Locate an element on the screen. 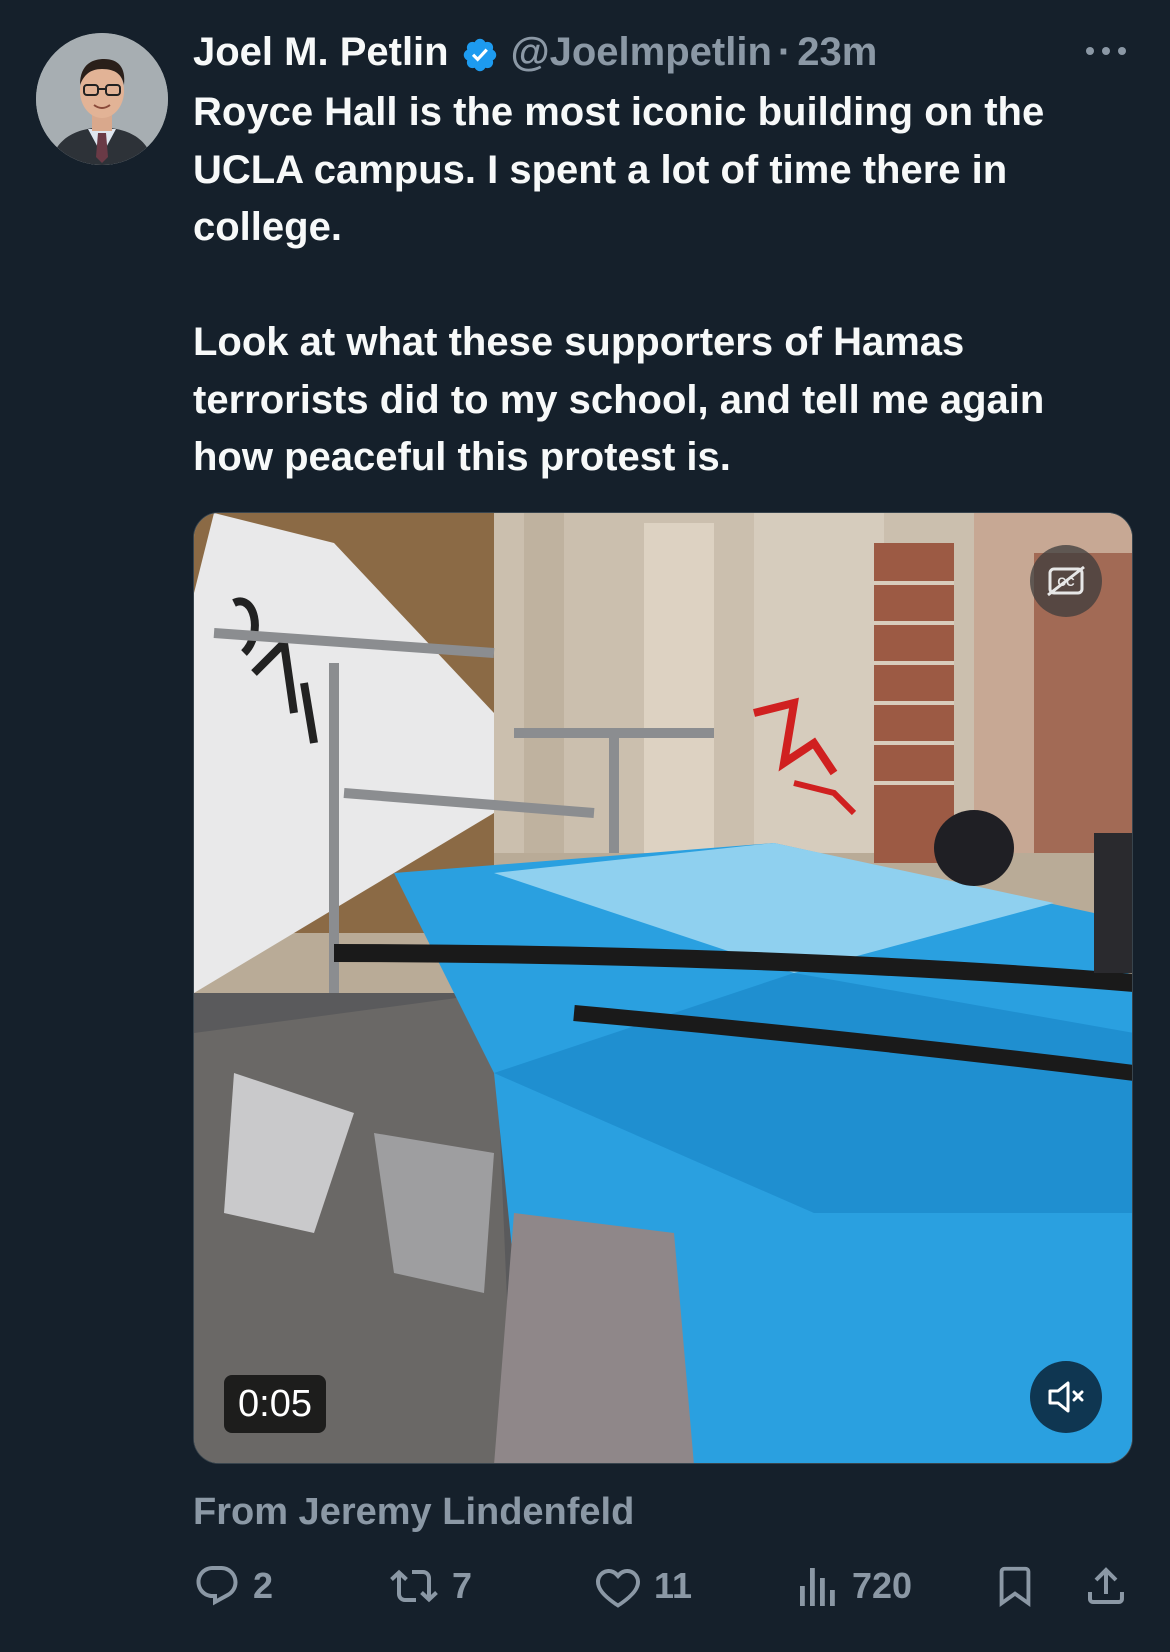 This screenshot has height=1652, width=1170. tweet-actions: 2 7 11 720 is located at coordinates (585, 1586).